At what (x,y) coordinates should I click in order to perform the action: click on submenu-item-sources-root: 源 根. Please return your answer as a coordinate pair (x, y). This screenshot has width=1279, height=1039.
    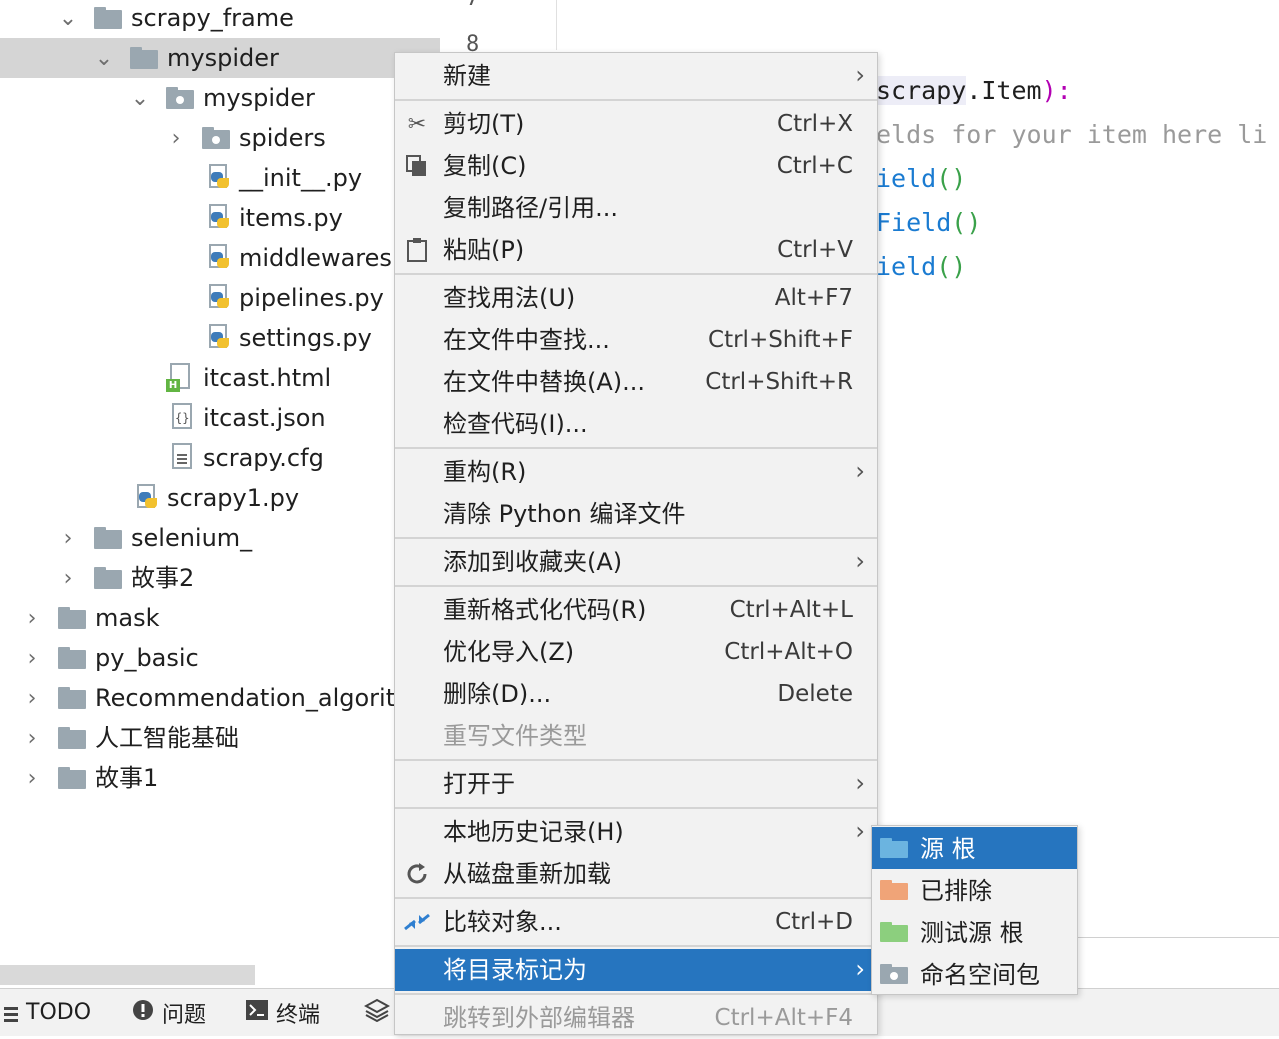
    Looking at the image, I should click on (974, 848).